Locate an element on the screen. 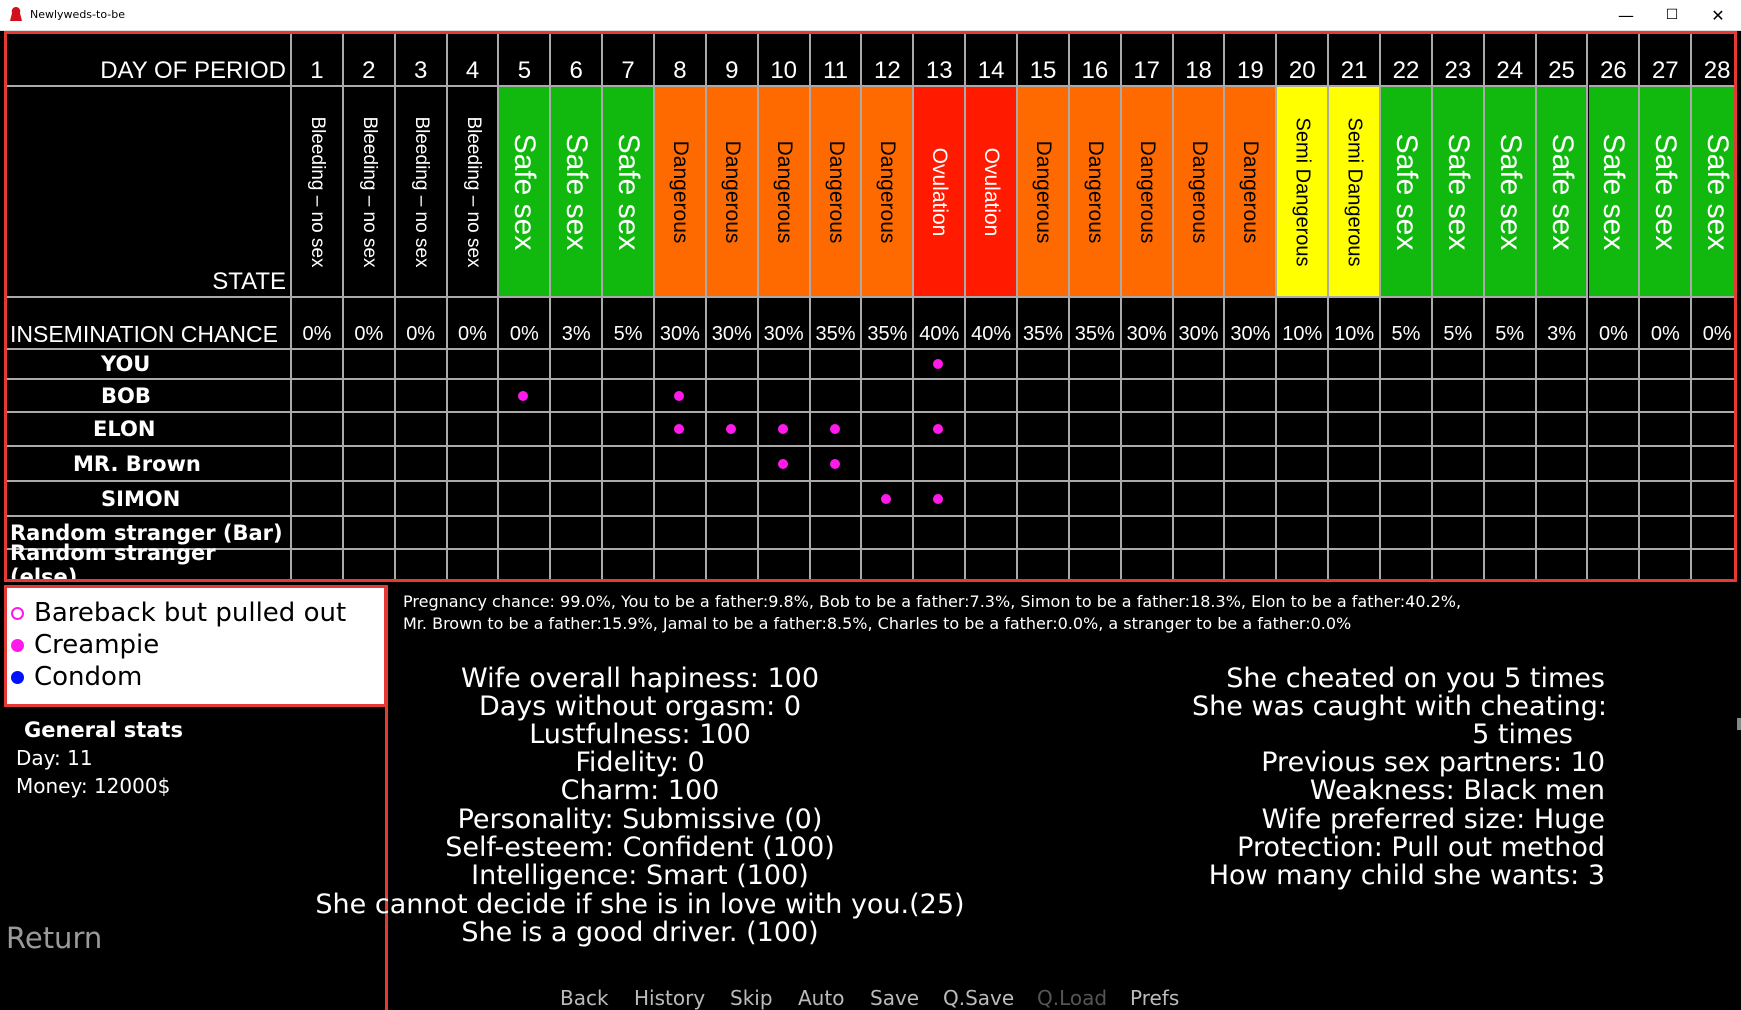 The width and height of the screenshot is (1741, 1010). day-number: 9 is located at coordinates (732, 60).